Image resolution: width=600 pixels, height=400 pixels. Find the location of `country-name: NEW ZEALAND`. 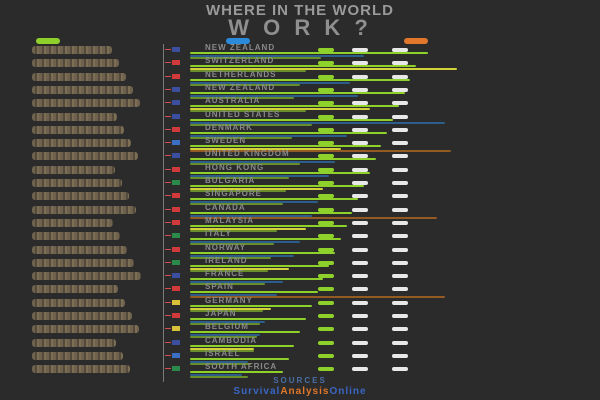

country-name: NEW ZEALAND is located at coordinates (240, 47).